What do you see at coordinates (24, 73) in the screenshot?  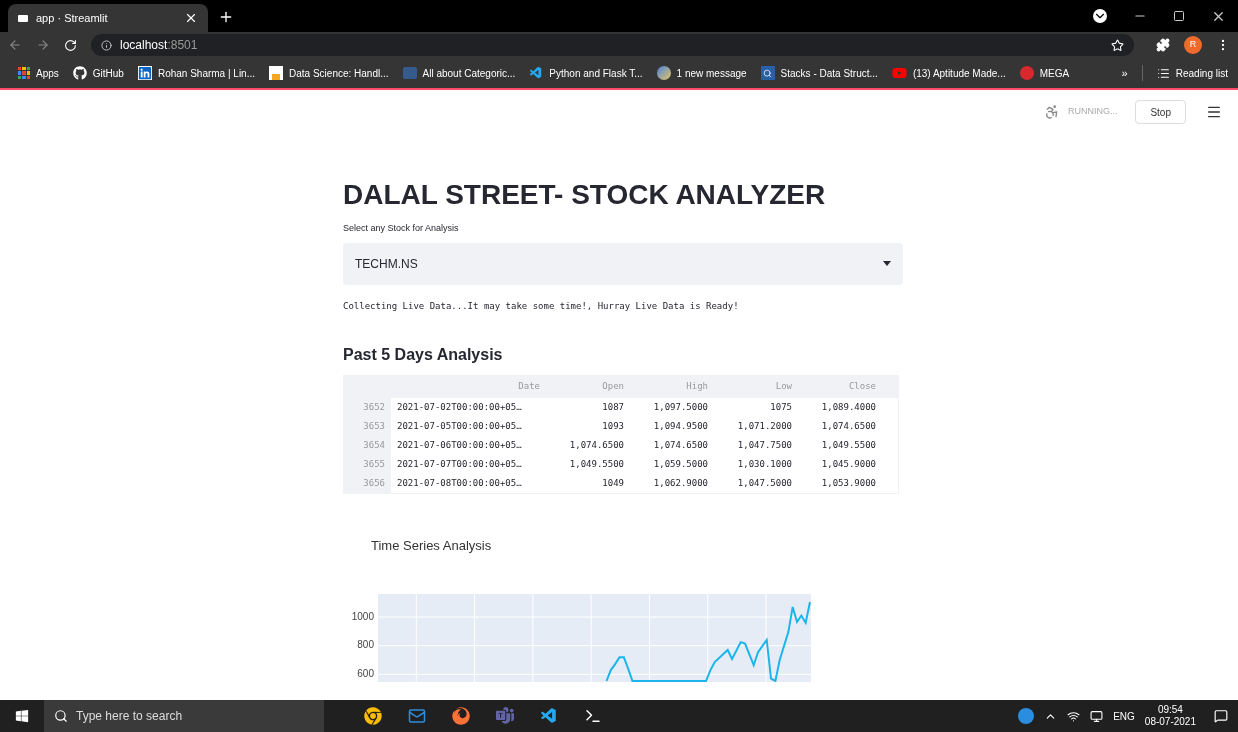 I see `apps-grid-icon` at bounding box center [24, 73].